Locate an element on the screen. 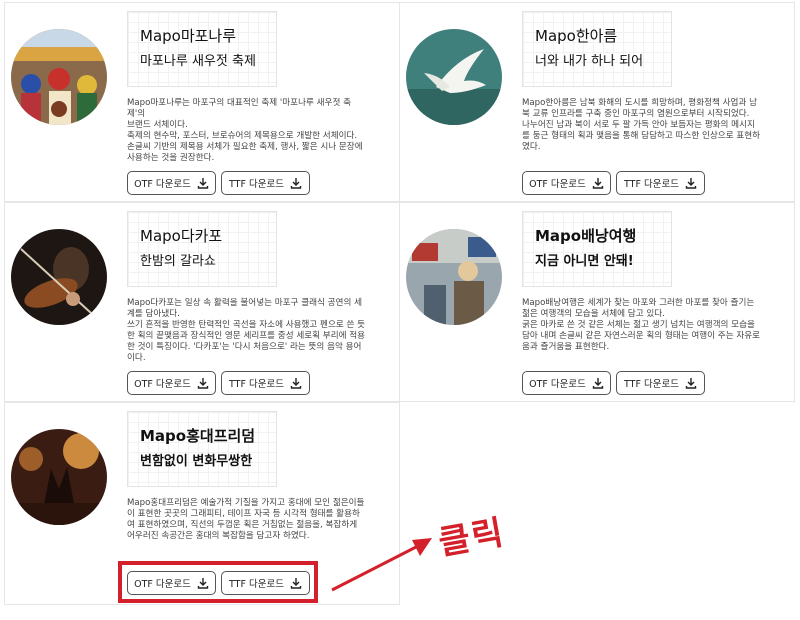 This screenshot has width=800, height=620. preview-line-1: Mapo배낭여행 is located at coordinates (586, 236).